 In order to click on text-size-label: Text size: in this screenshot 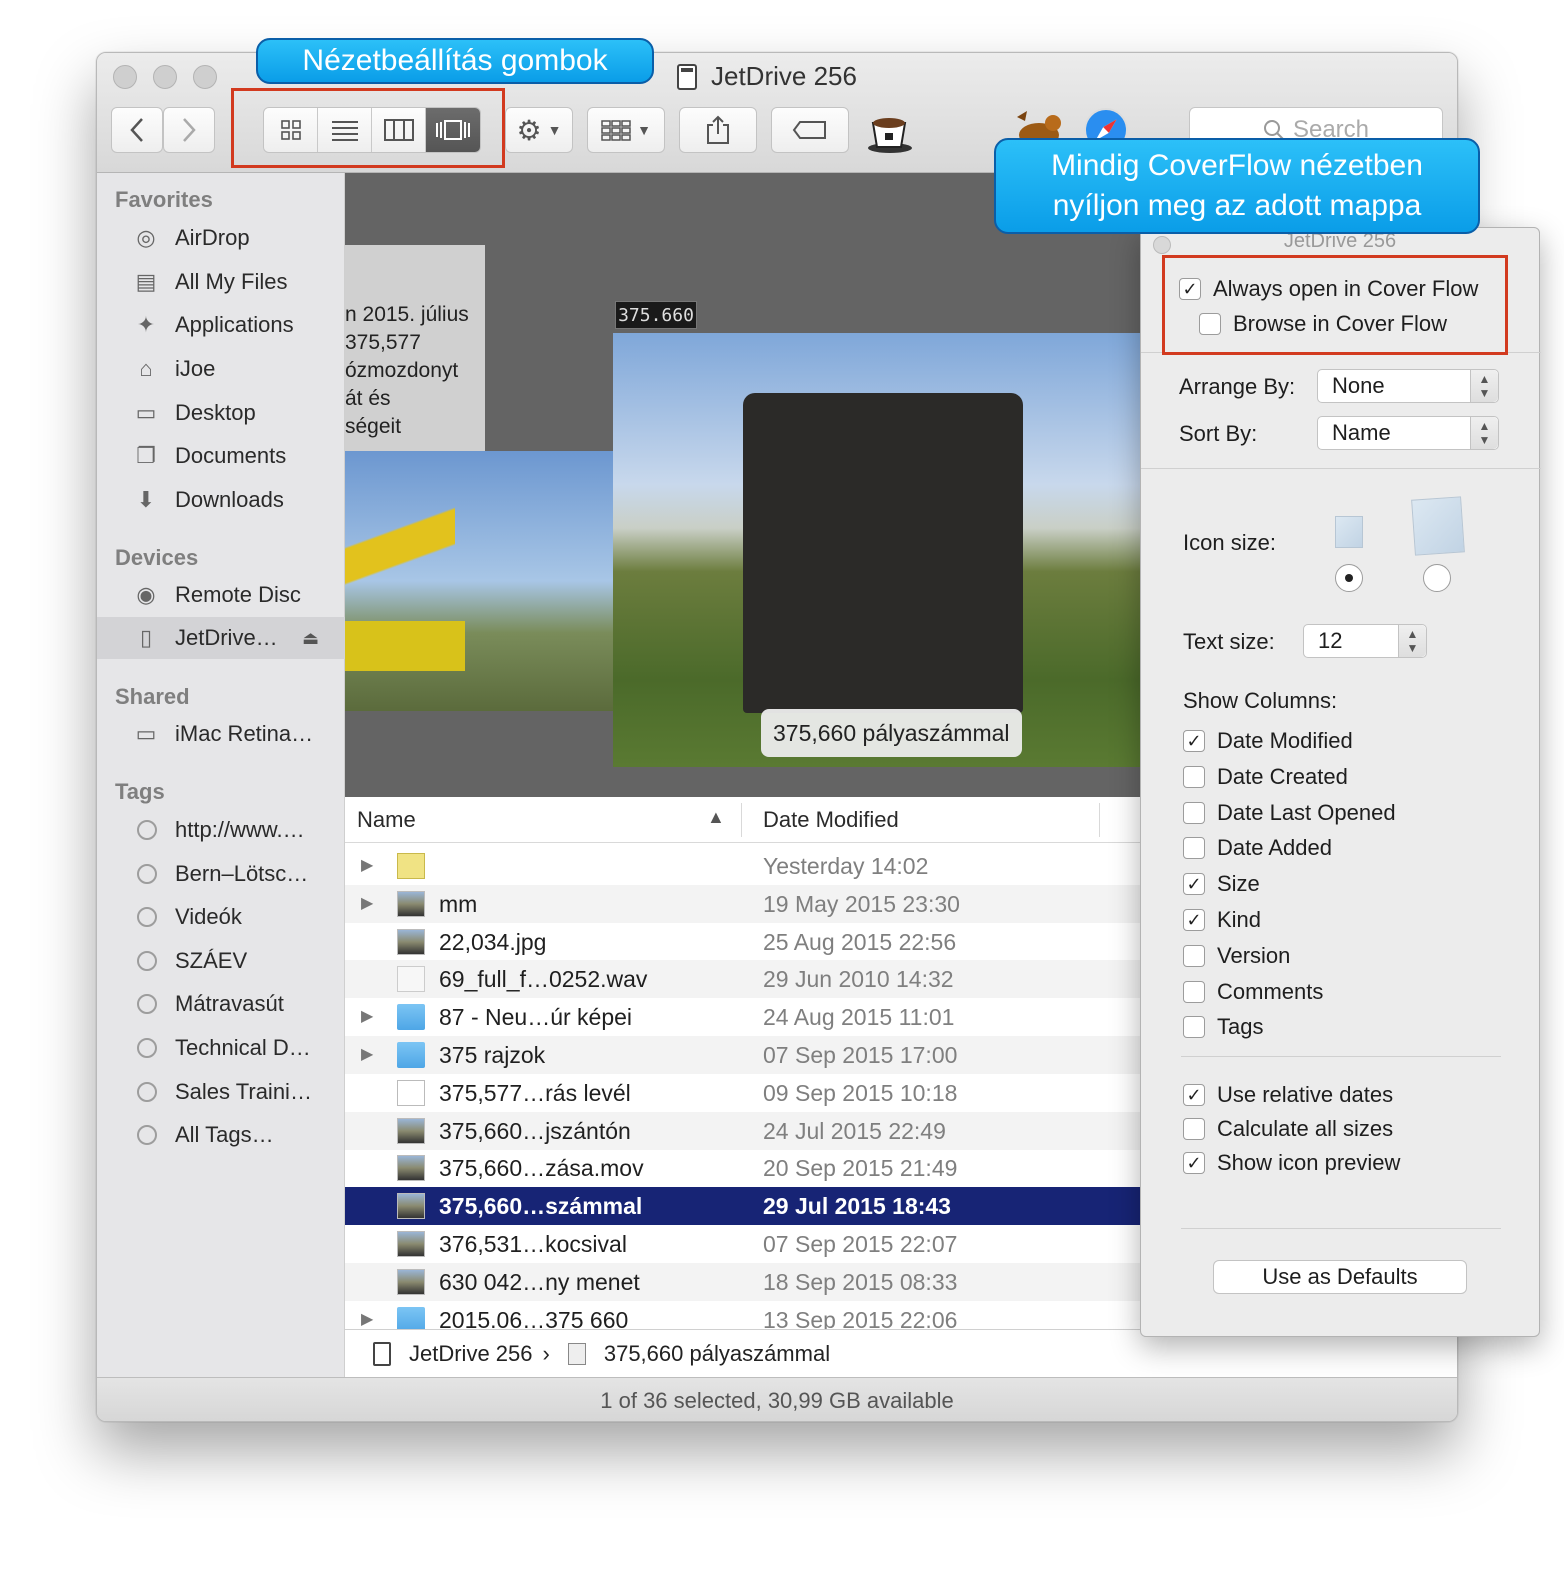, I will do `click(1229, 641)`.